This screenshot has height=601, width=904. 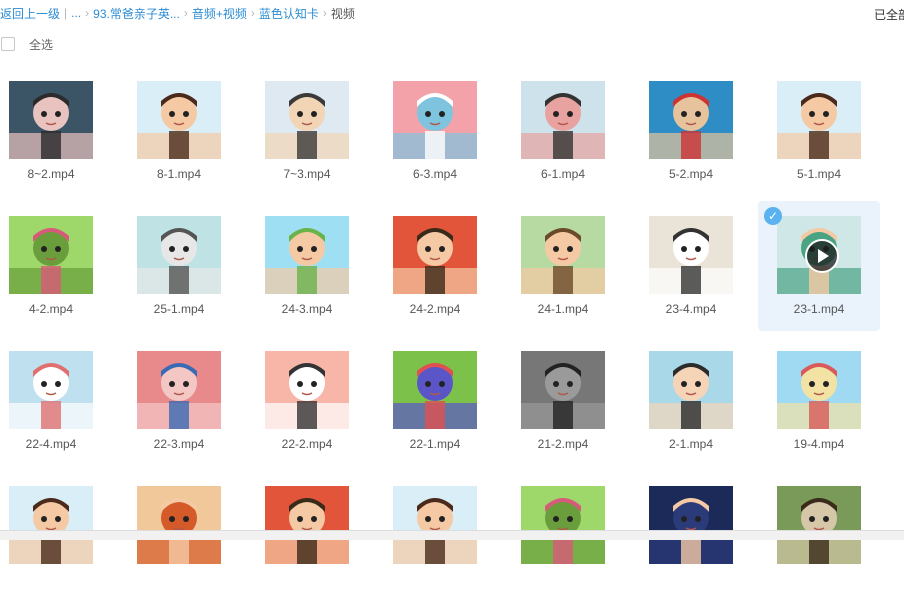 I want to click on file-name: 22-2.mp4, so click(x=307, y=444).